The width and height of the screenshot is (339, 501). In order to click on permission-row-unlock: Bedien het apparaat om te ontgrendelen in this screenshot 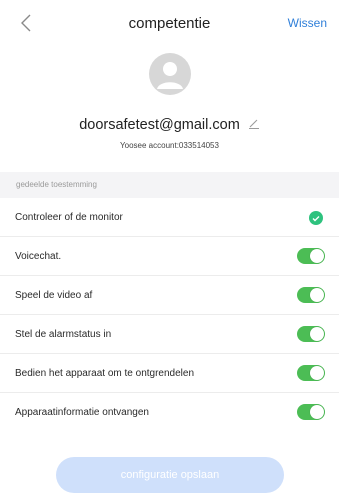, I will do `click(169, 373)`.